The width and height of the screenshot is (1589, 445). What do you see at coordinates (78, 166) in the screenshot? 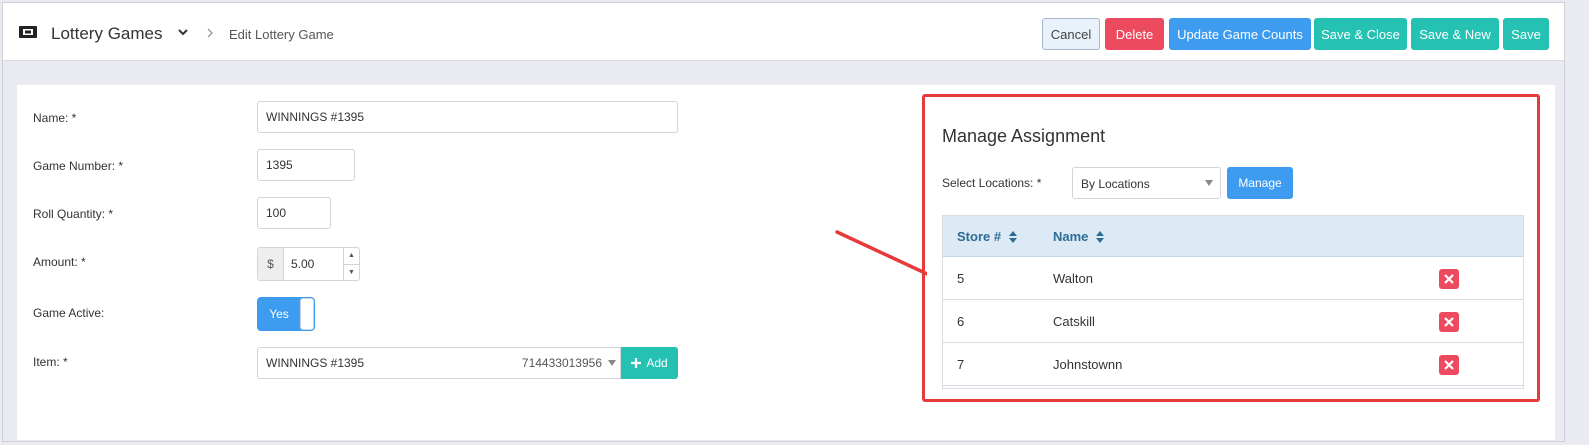
I see `game-number-label: Game Number: *` at bounding box center [78, 166].